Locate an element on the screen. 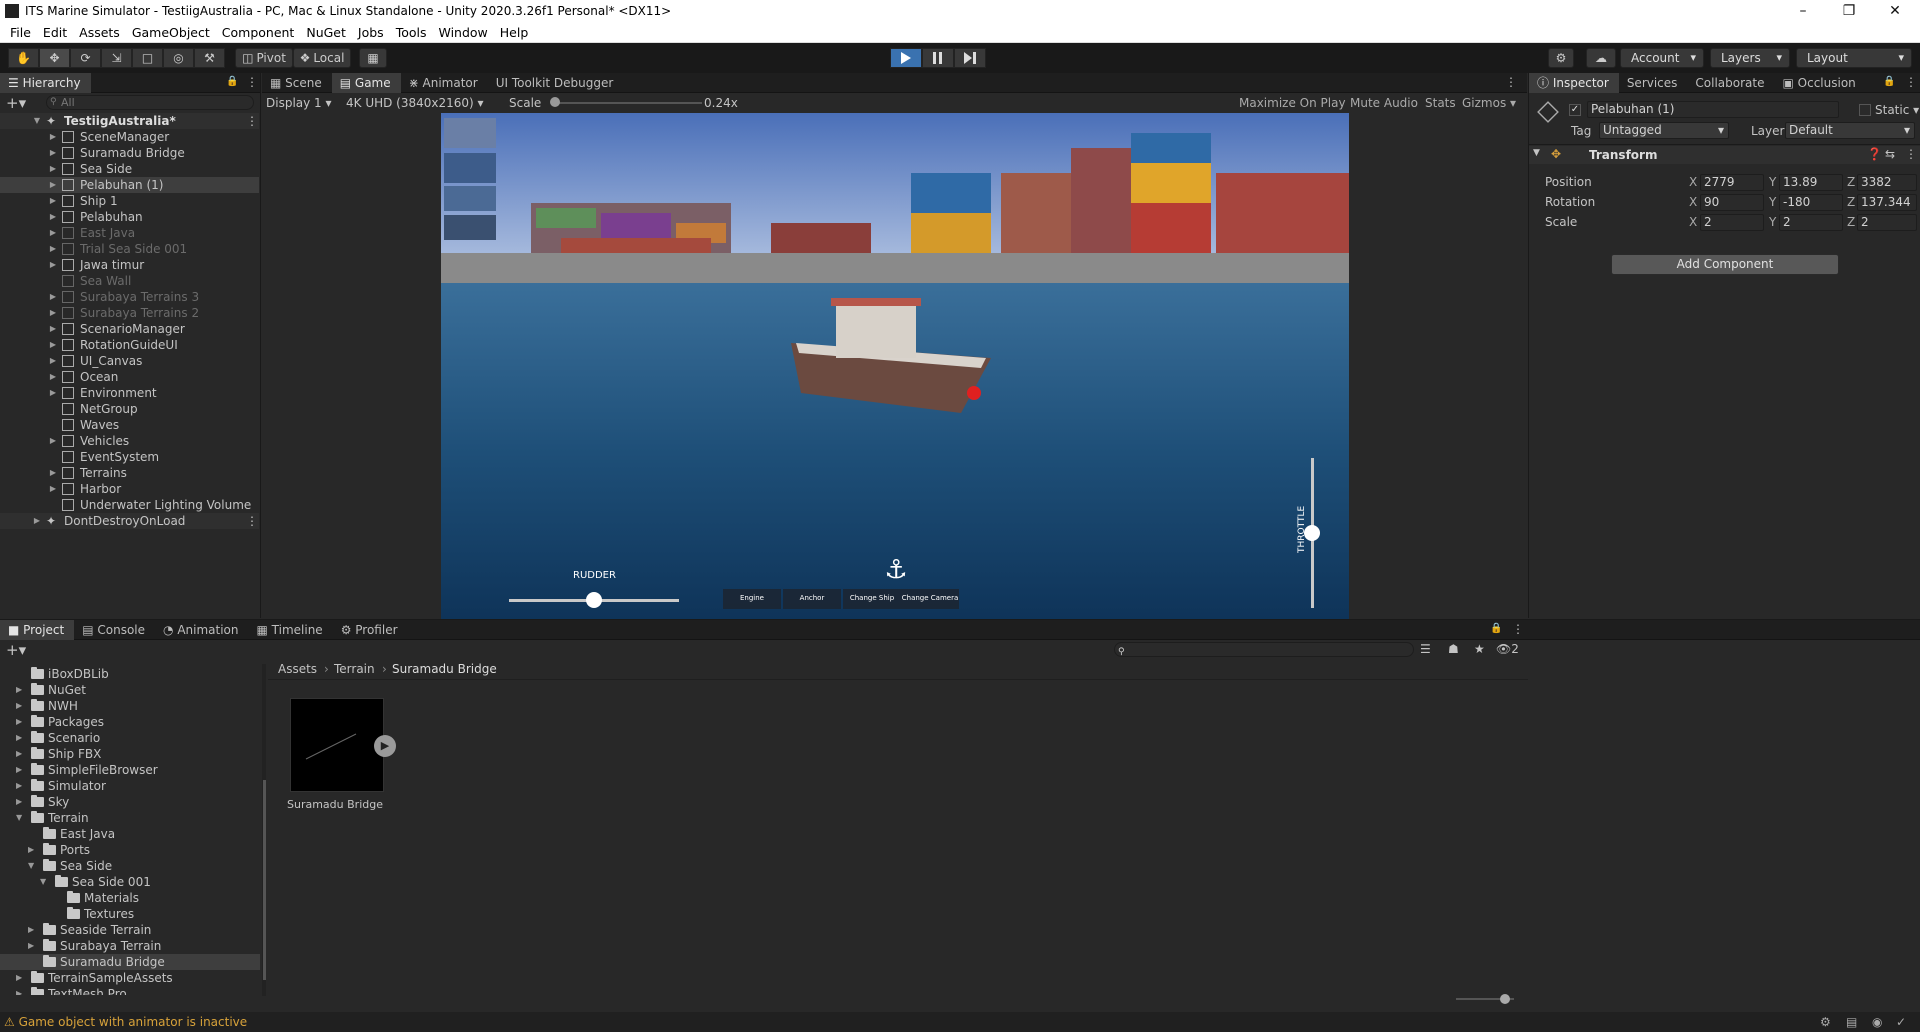 The image size is (1920, 1032). tab-scene: ▦ Scene is located at coordinates (297, 83).